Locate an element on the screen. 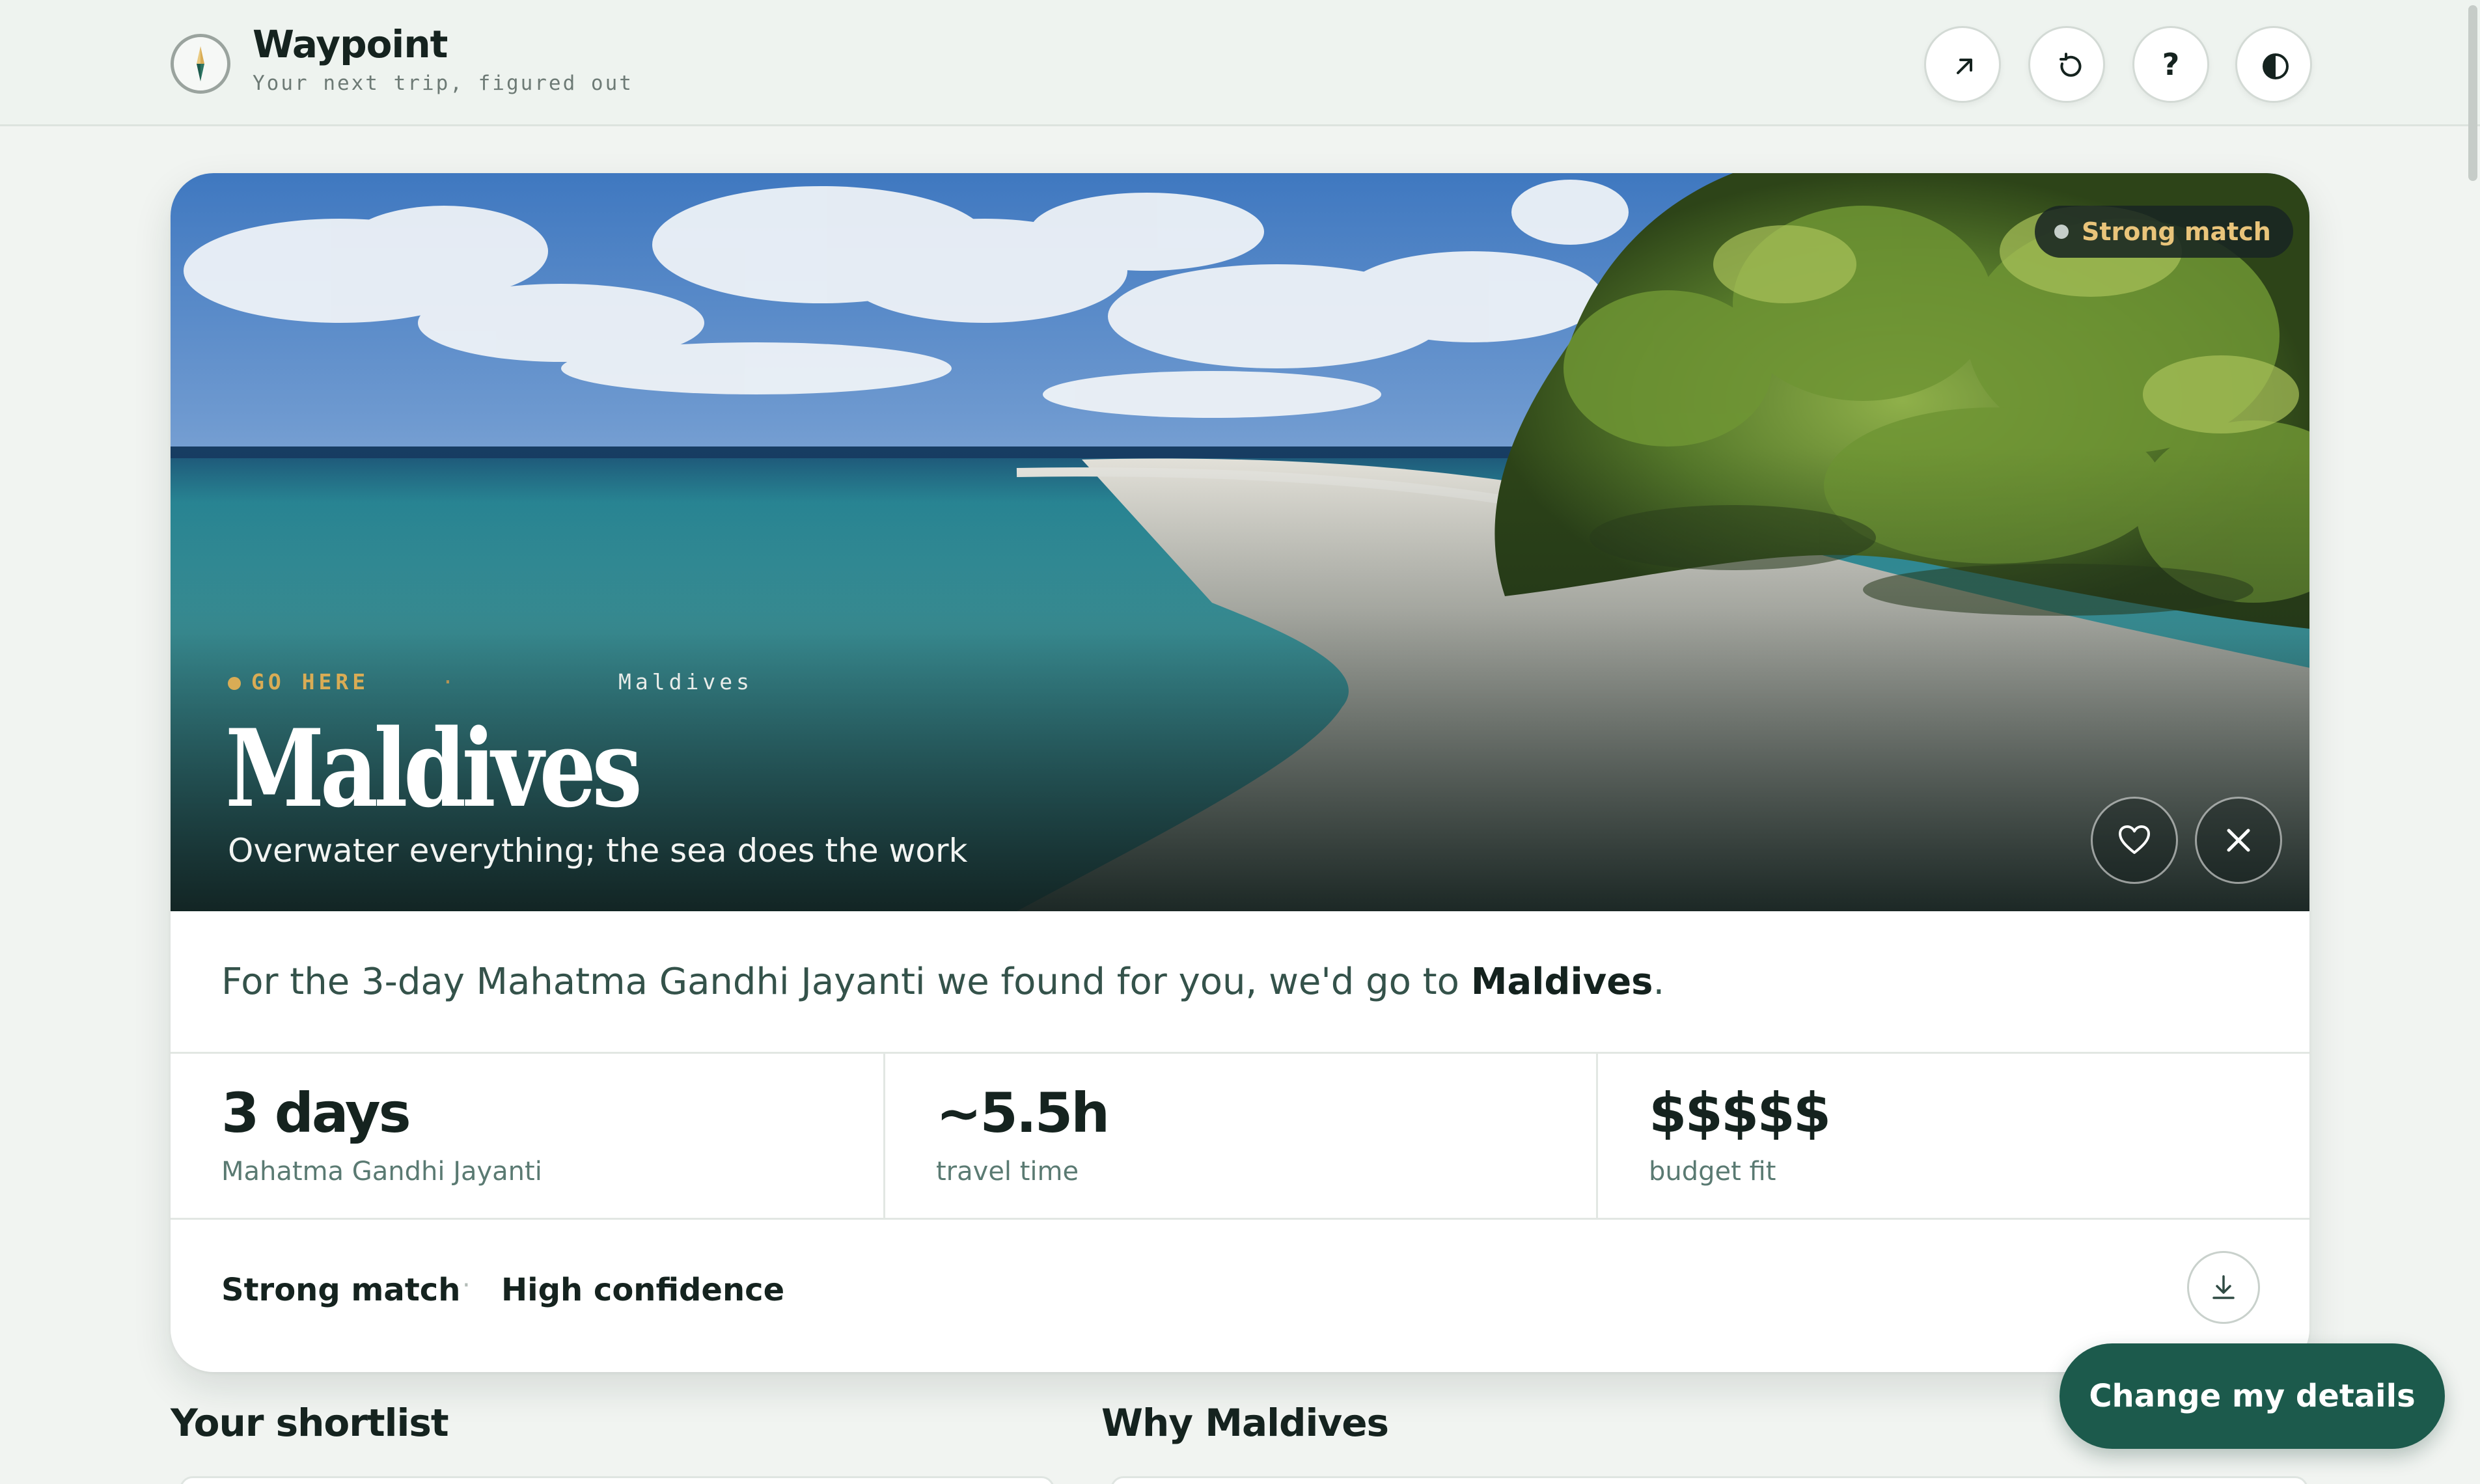 This screenshot has height=1484, width=2480. dismiss-button is located at coordinates (2238, 840).